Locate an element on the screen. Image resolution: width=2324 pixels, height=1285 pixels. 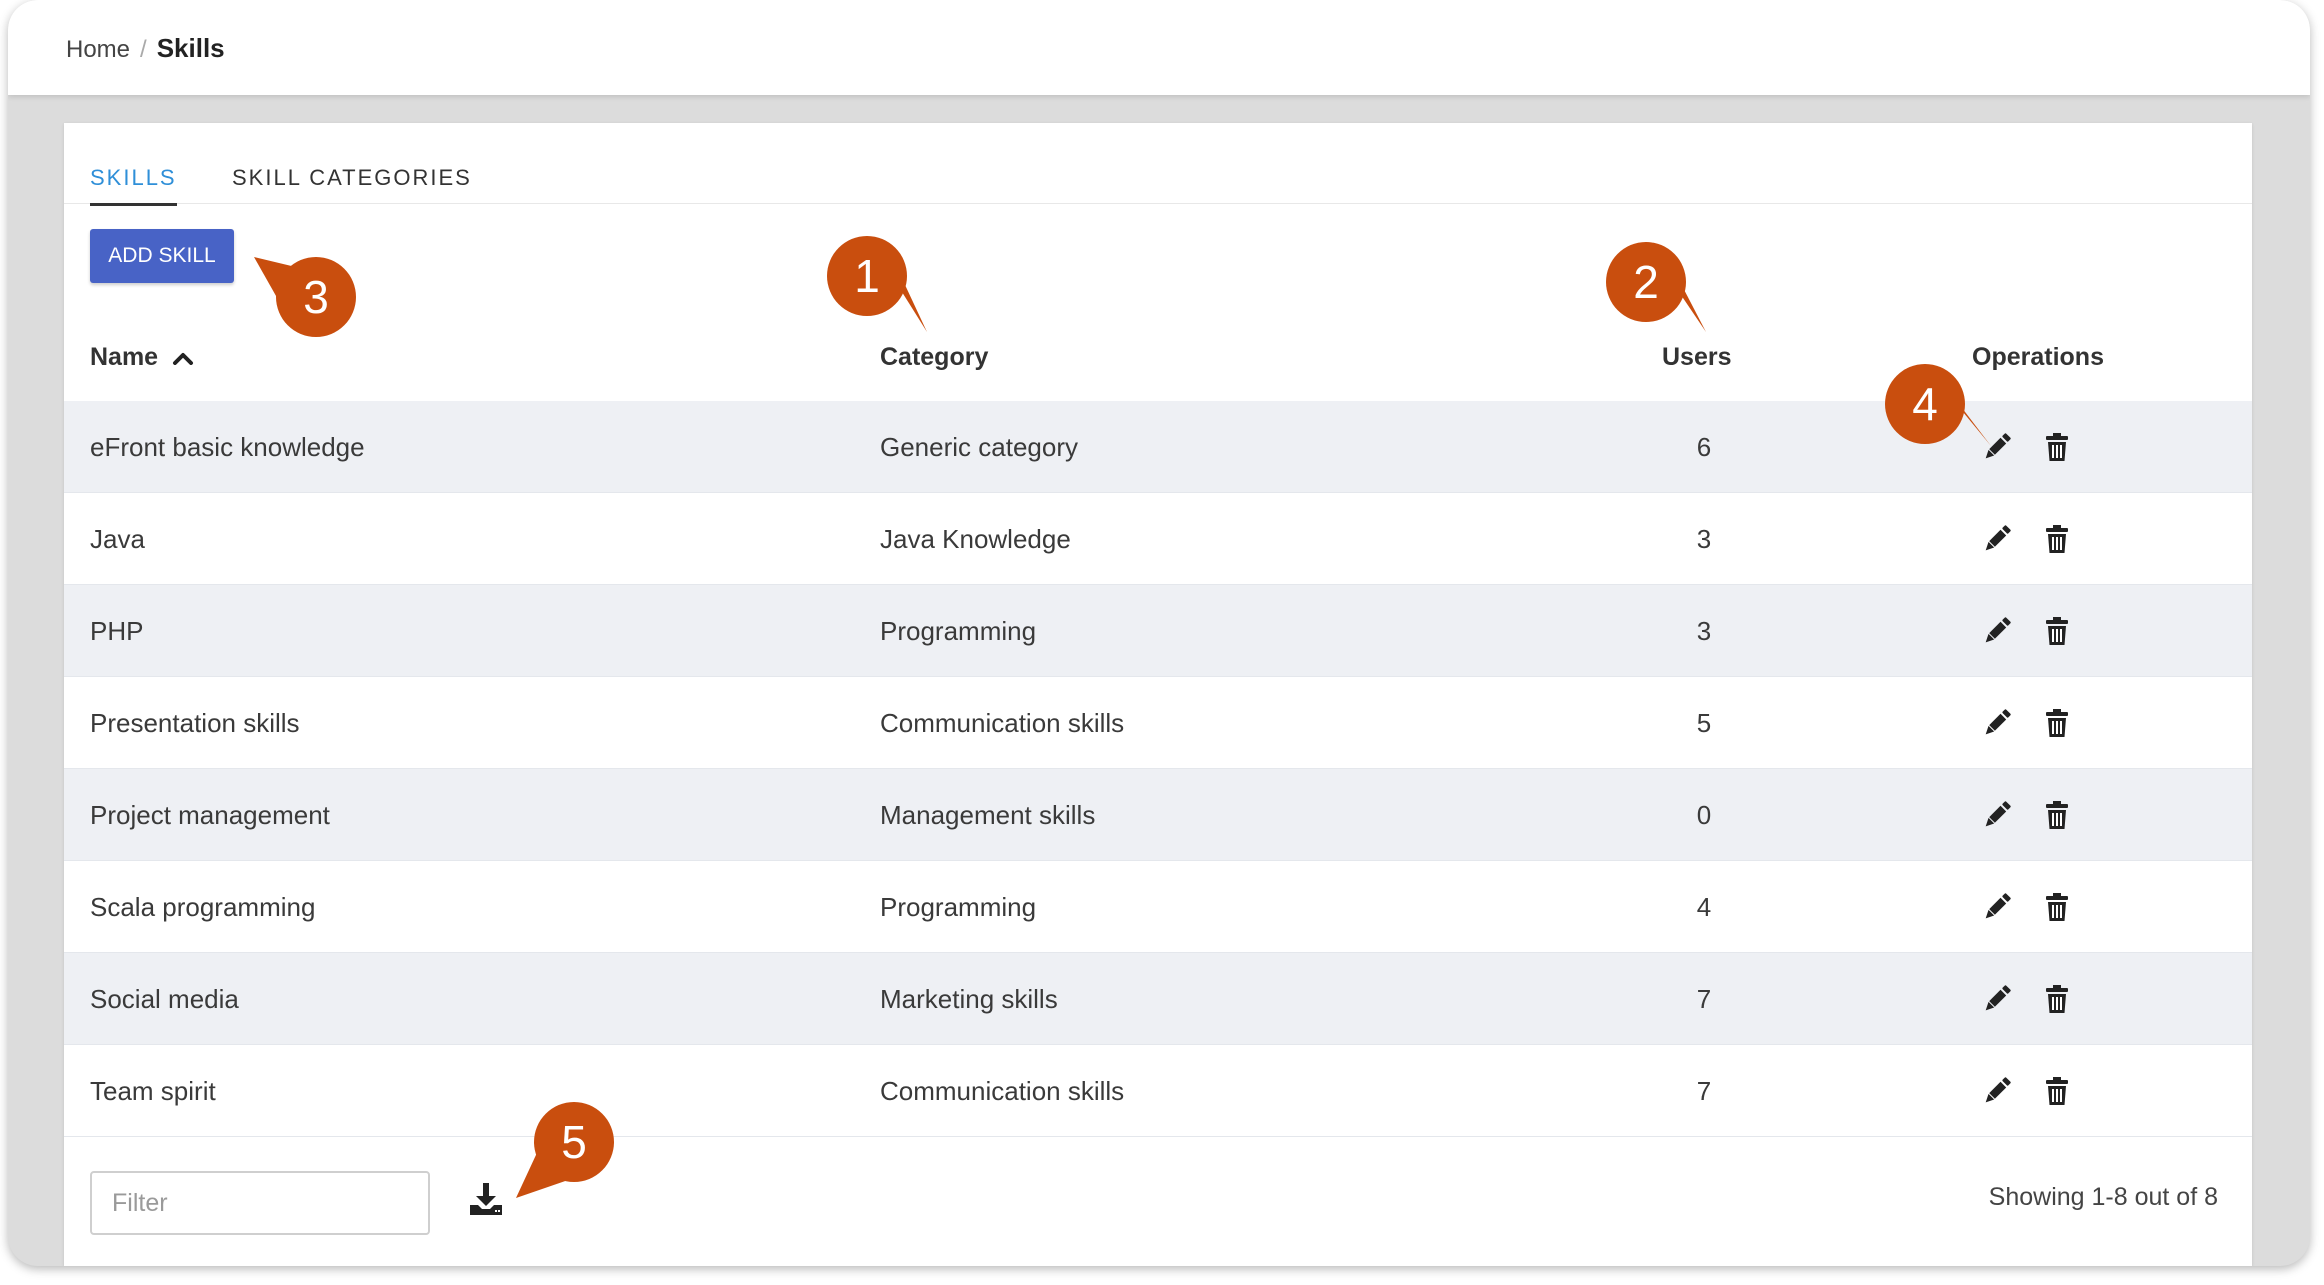
top-bar: Home / Skills is located at coordinates (1159, 47).